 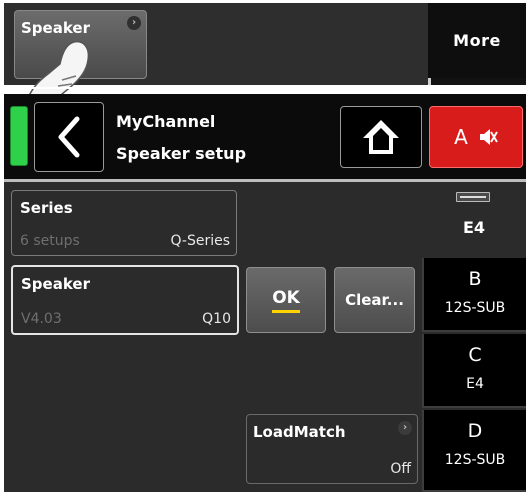 I want to click on channel-tab-b: B 12S-SUB, so click(x=474, y=295).